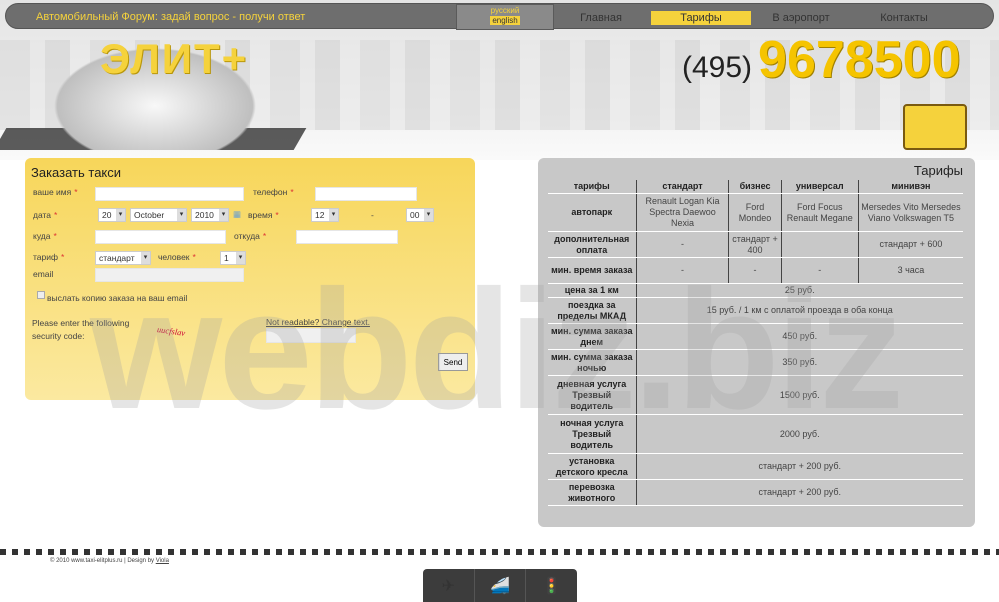 The width and height of the screenshot is (999, 602). What do you see at coordinates (169, 194) in the screenshot?
I see `name-input` at bounding box center [169, 194].